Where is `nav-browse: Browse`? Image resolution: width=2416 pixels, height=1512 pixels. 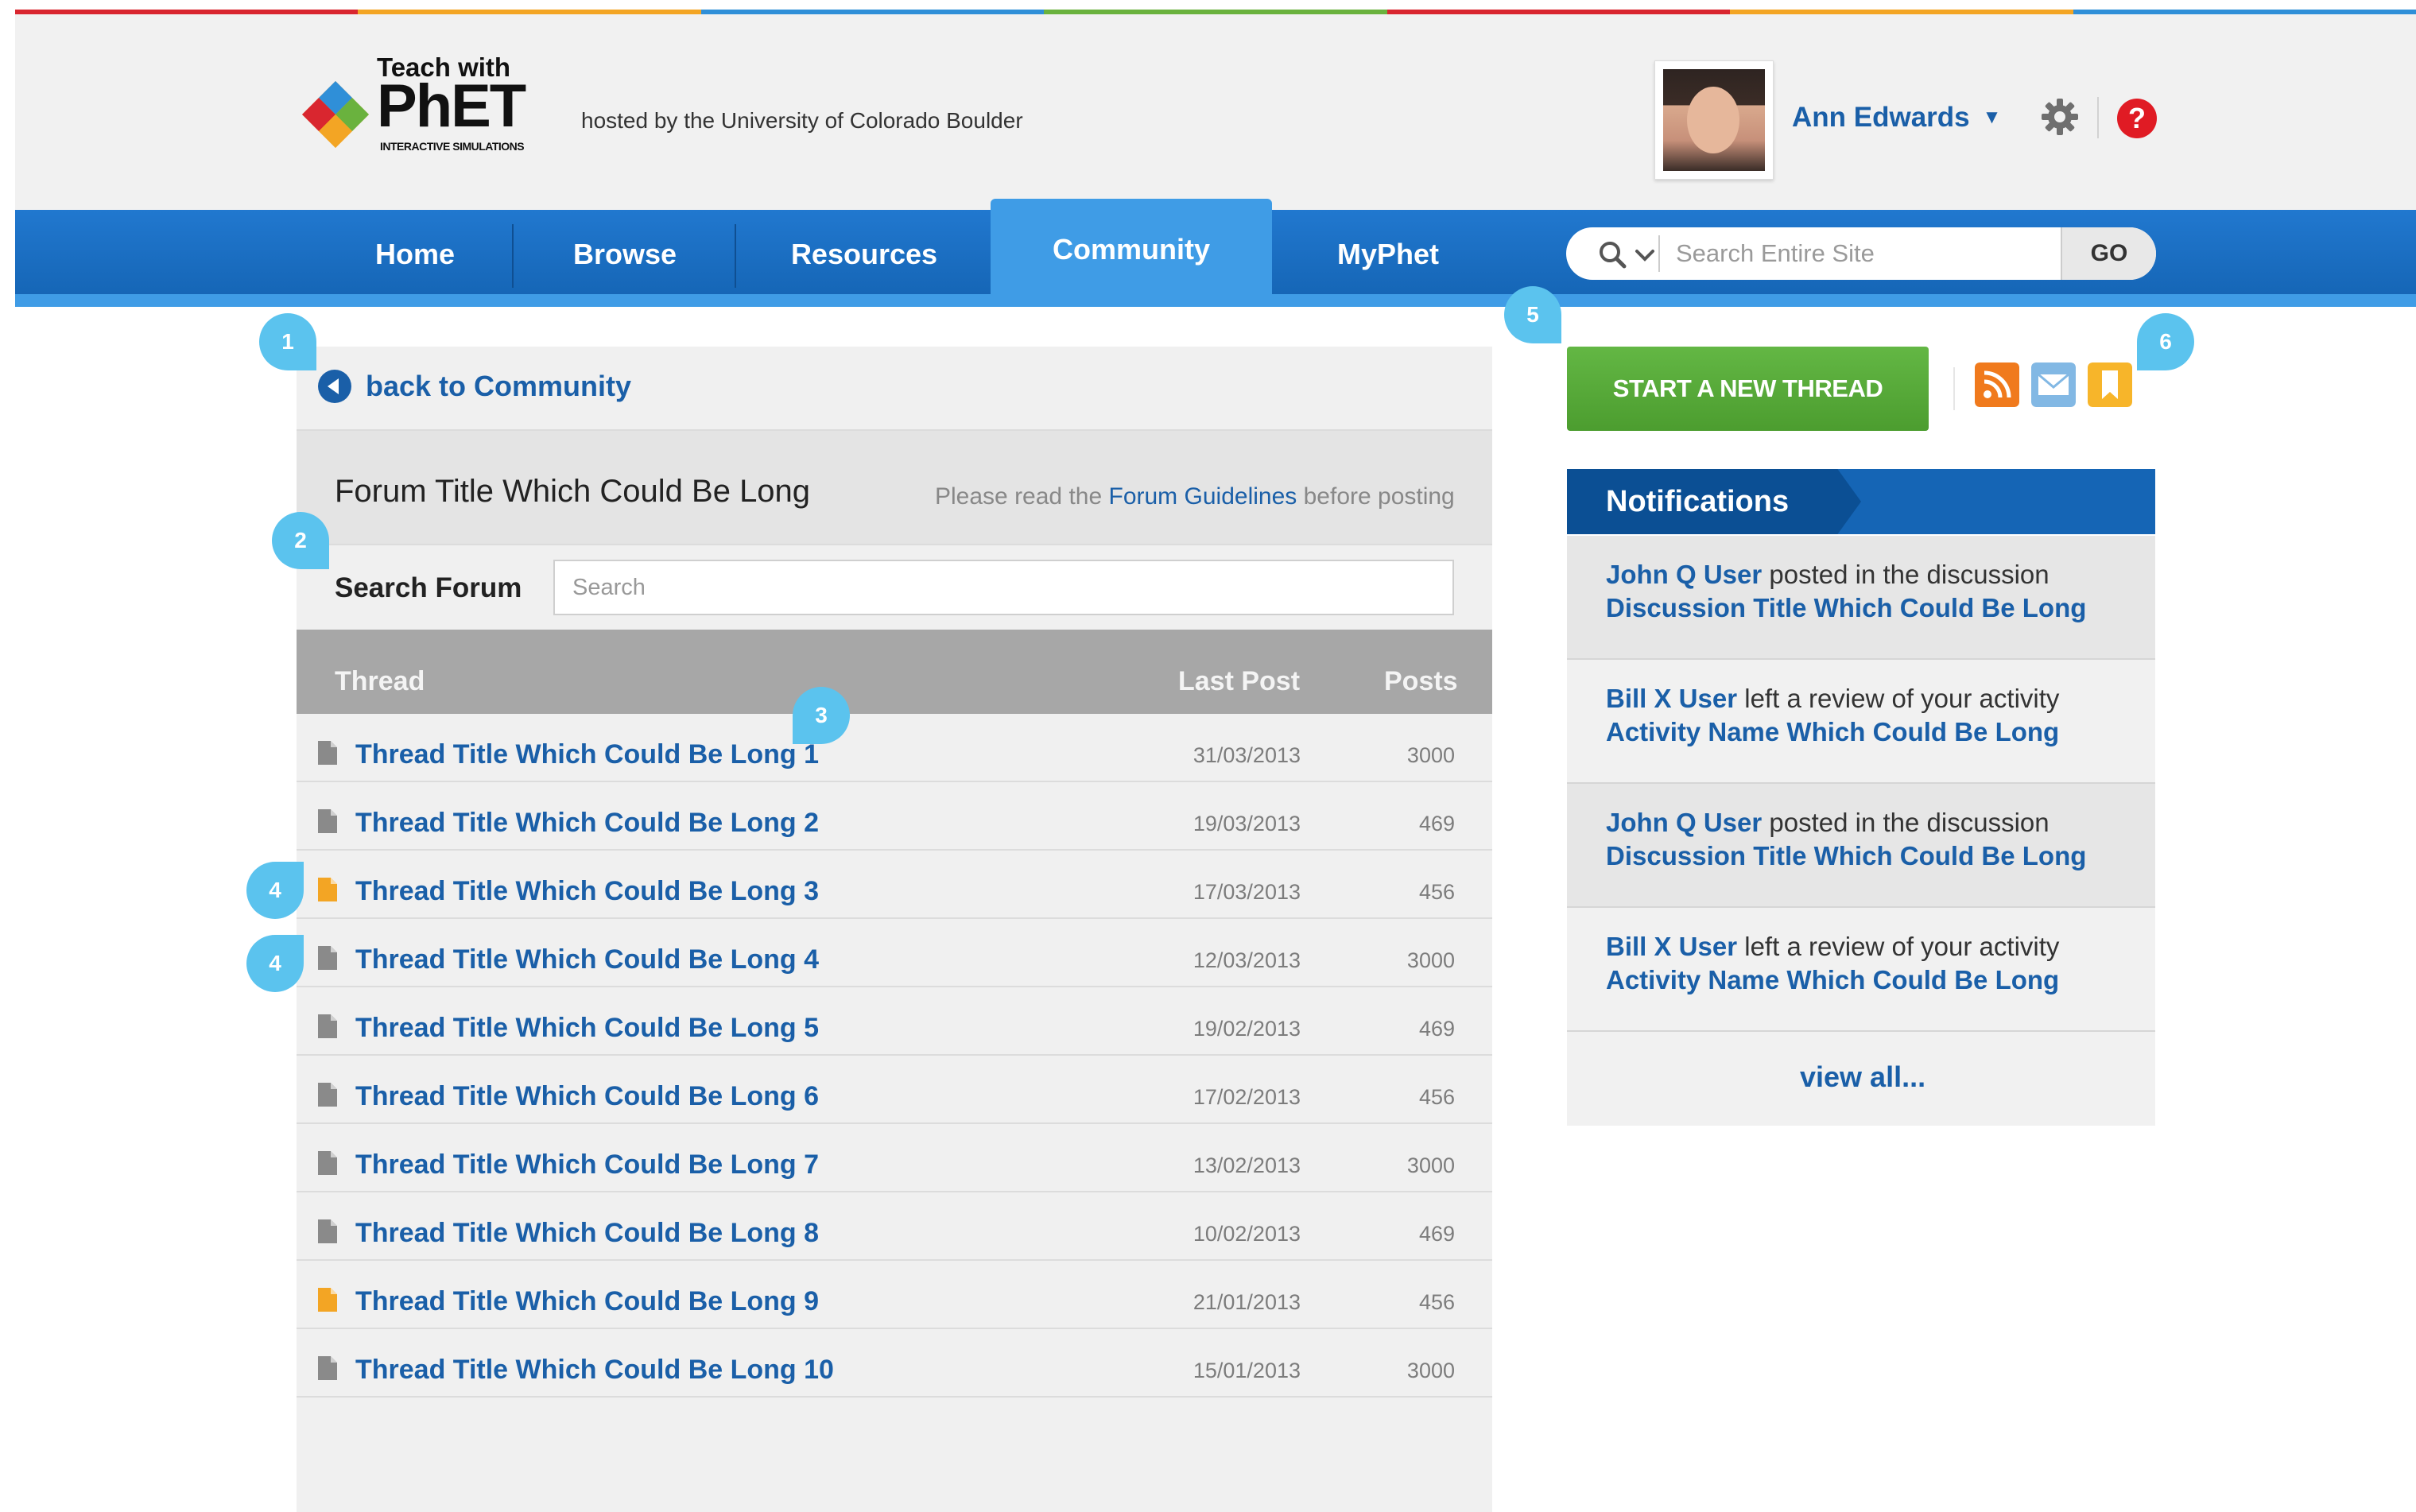 nav-browse: Browse is located at coordinates (624, 254).